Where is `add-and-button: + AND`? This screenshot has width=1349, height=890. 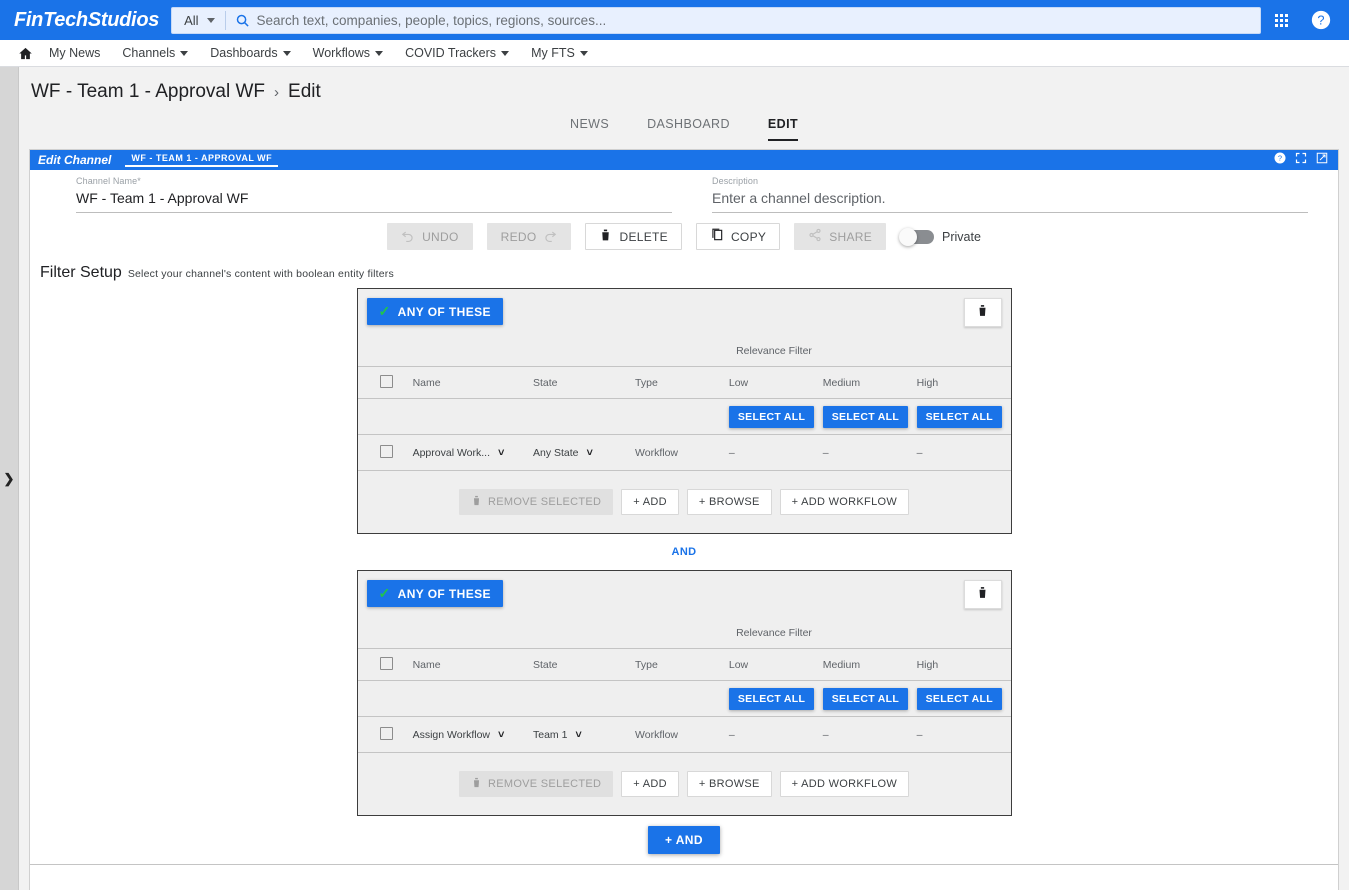
add-and-button: + AND is located at coordinates (684, 840).